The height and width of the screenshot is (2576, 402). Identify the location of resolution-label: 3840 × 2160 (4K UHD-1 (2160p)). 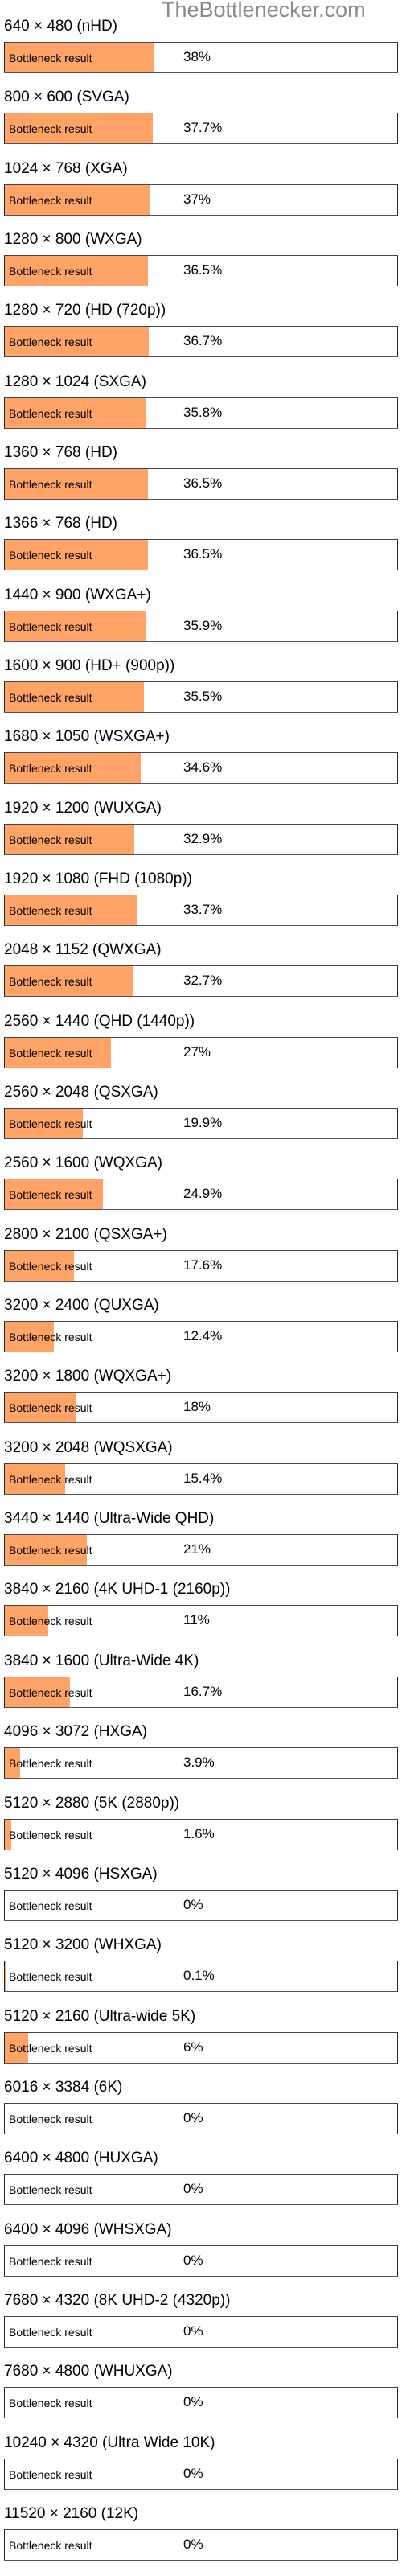
(117, 1590).